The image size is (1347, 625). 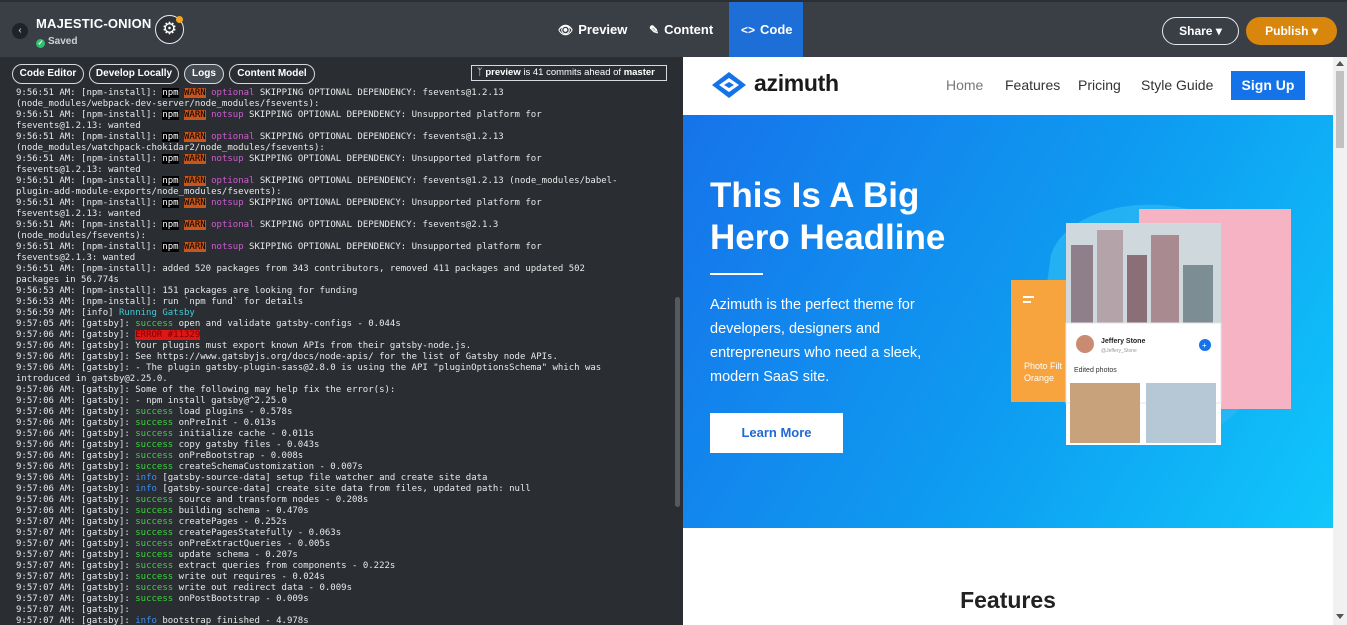 I want to click on tab-code: <> Code, so click(x=766, y=29).